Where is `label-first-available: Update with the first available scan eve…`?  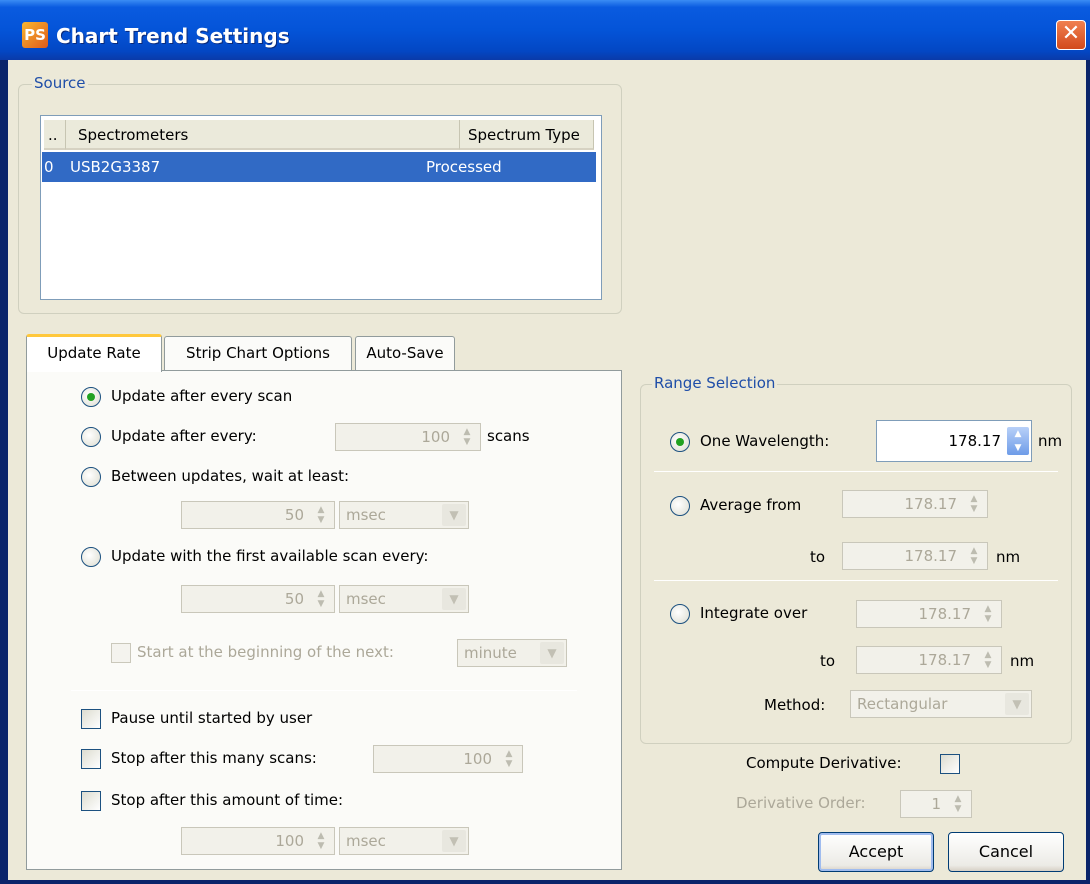
label-first-available: Update with the first available scan eve… is located at coordinates (270, 556).